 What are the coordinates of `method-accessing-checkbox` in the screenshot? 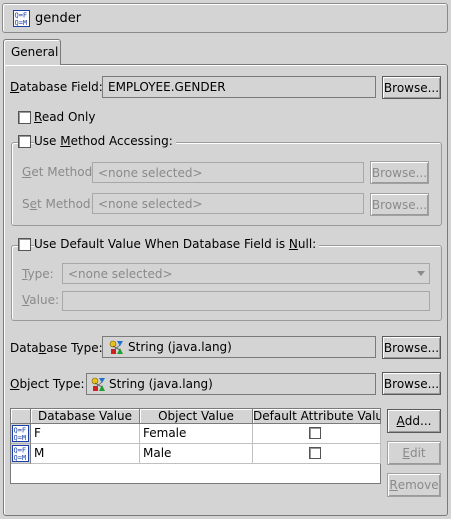 It's located at (24, 141).